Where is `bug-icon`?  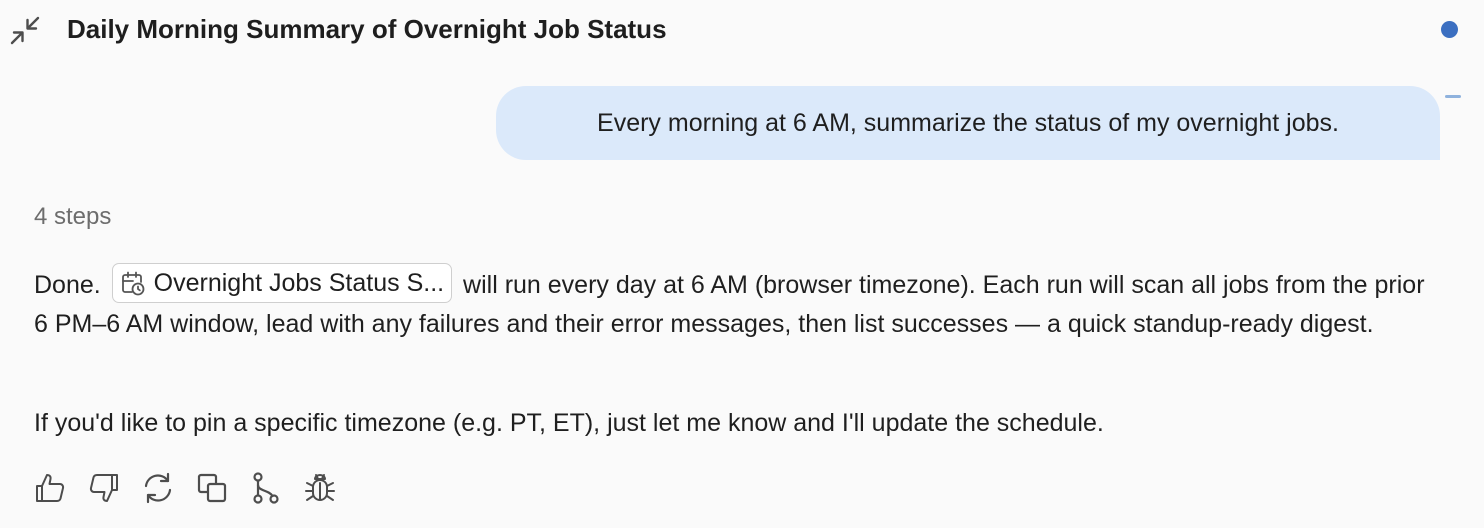
bug-icon is located at coordinates (319, 487).